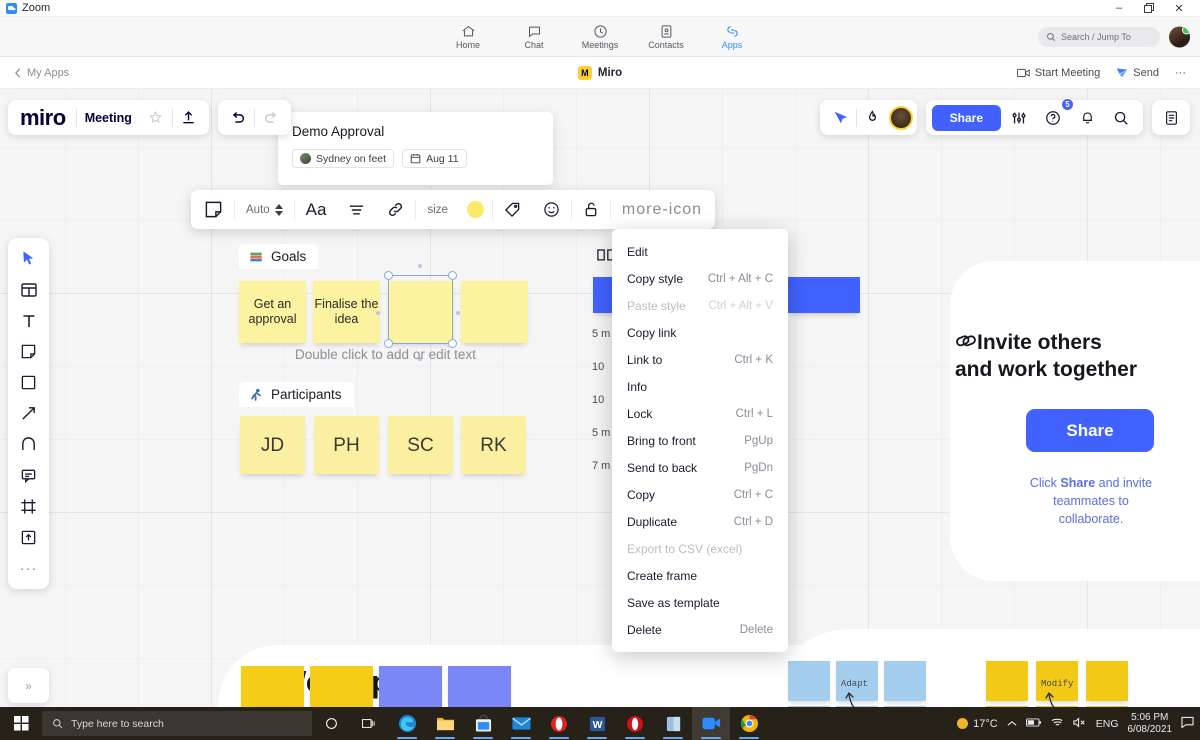 This screenshot has height=740, width=1200. What do you see at coordinates (316, 209) in the screenshot?
I see `font-picker-icon: Aa` at bounding box center [316, 209].